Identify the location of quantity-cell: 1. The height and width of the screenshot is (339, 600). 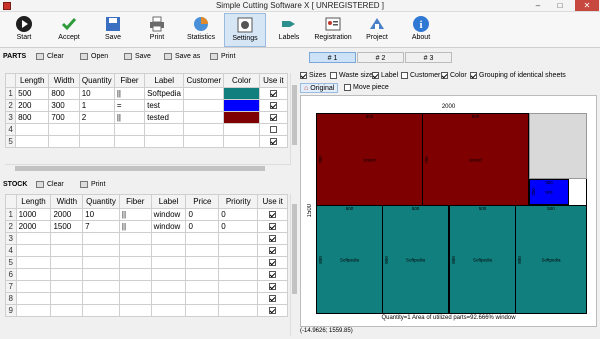
(96, 105).